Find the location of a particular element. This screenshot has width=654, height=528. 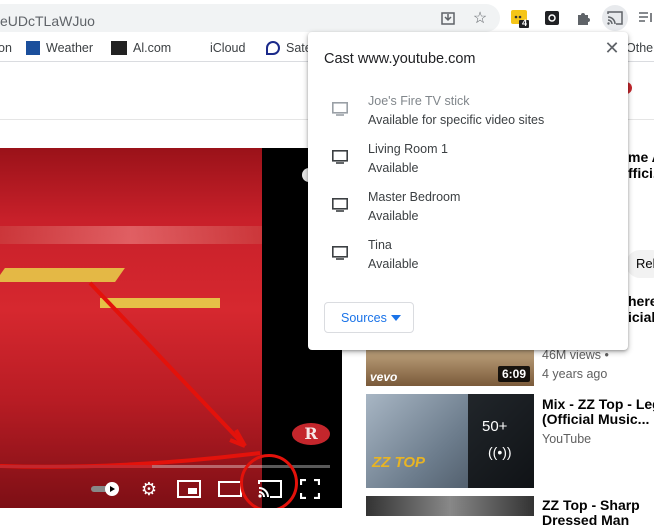

video-age: 4 years ago is located at coordinates (575, 374).